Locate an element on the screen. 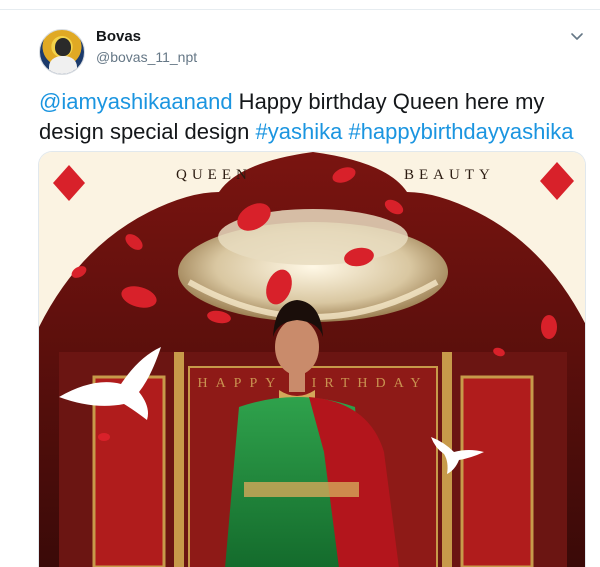 Image resolution: width=600 pixels, height=567 pixels. avatar-figure-head is located at coordinates (63, 47).